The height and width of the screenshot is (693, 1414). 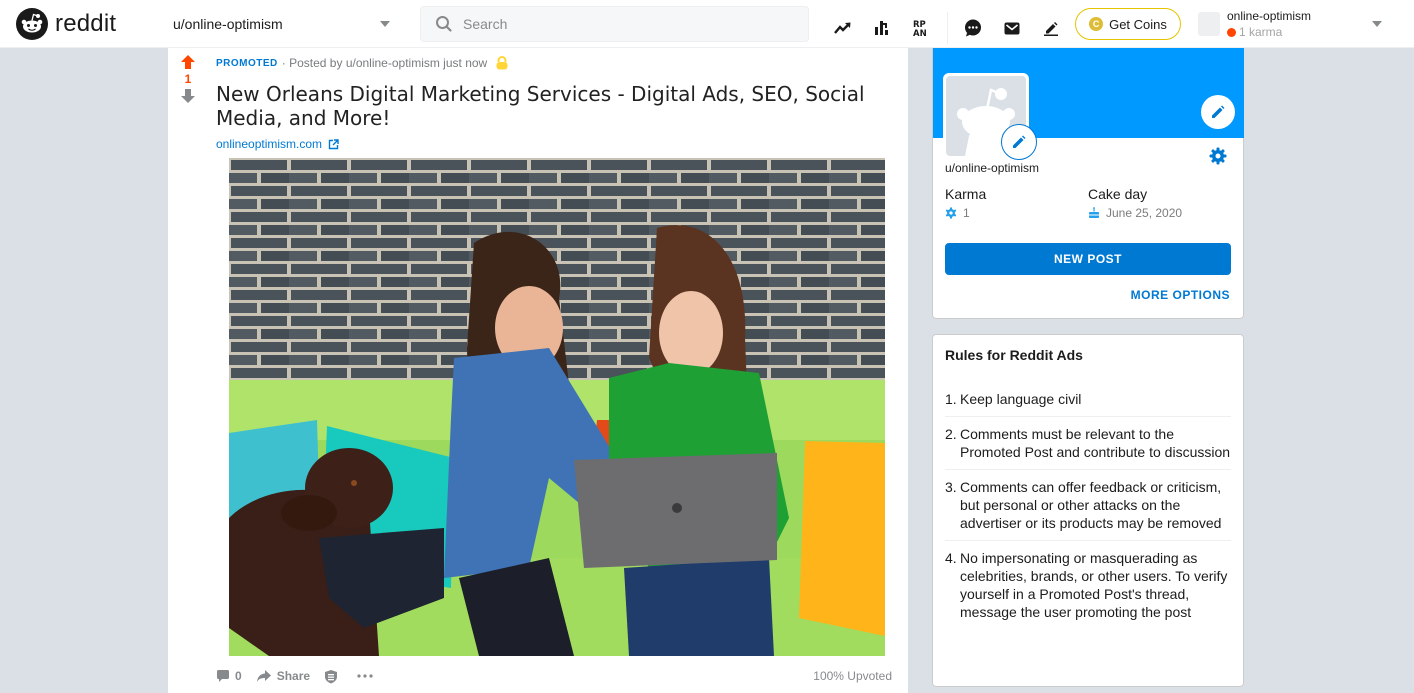 What do you see at coordinates (86, 23) in the screenshot?
I see `brand-wordmark: reddit` at bounding box center [86, 23].